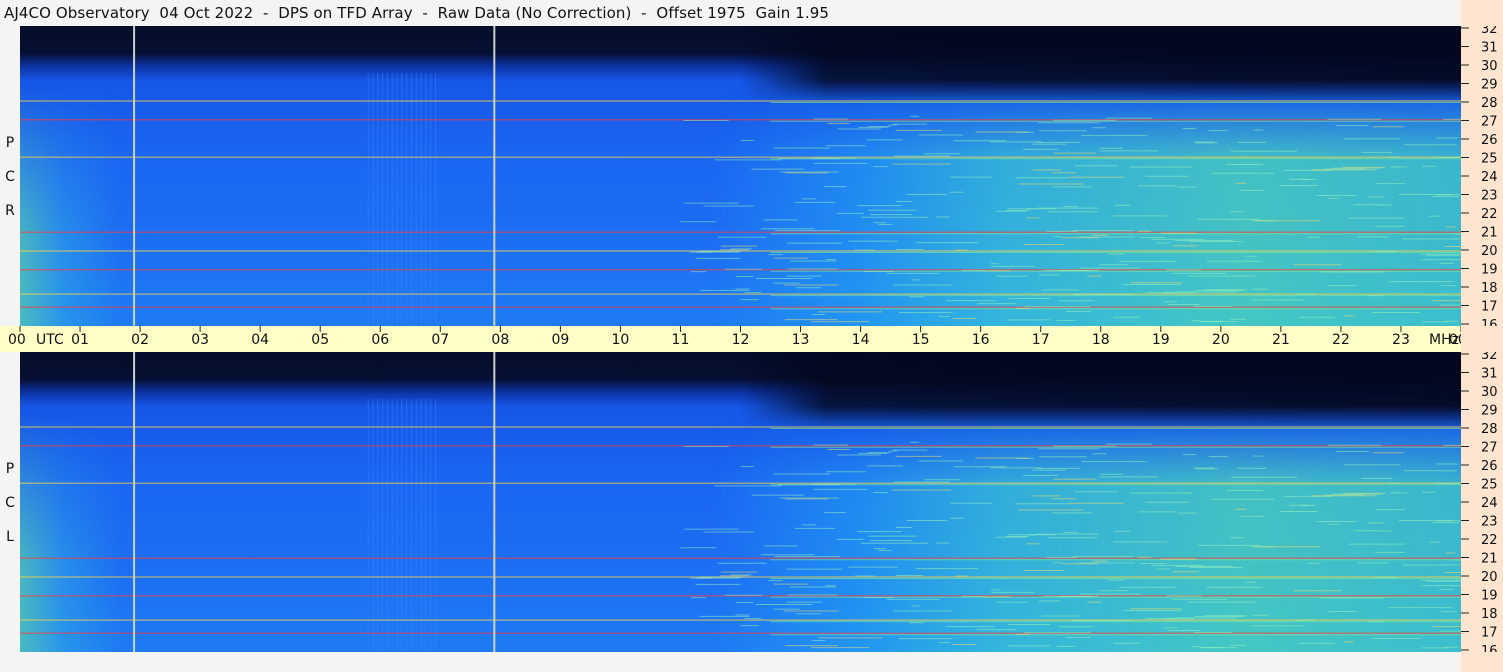  I want to click on time-tick-label: 10, so click(621, 340).